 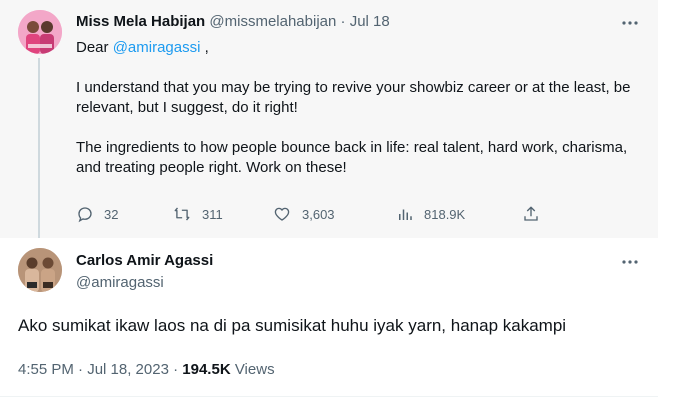 I want to click on reply-count: 32, so click(x=111, y=214).